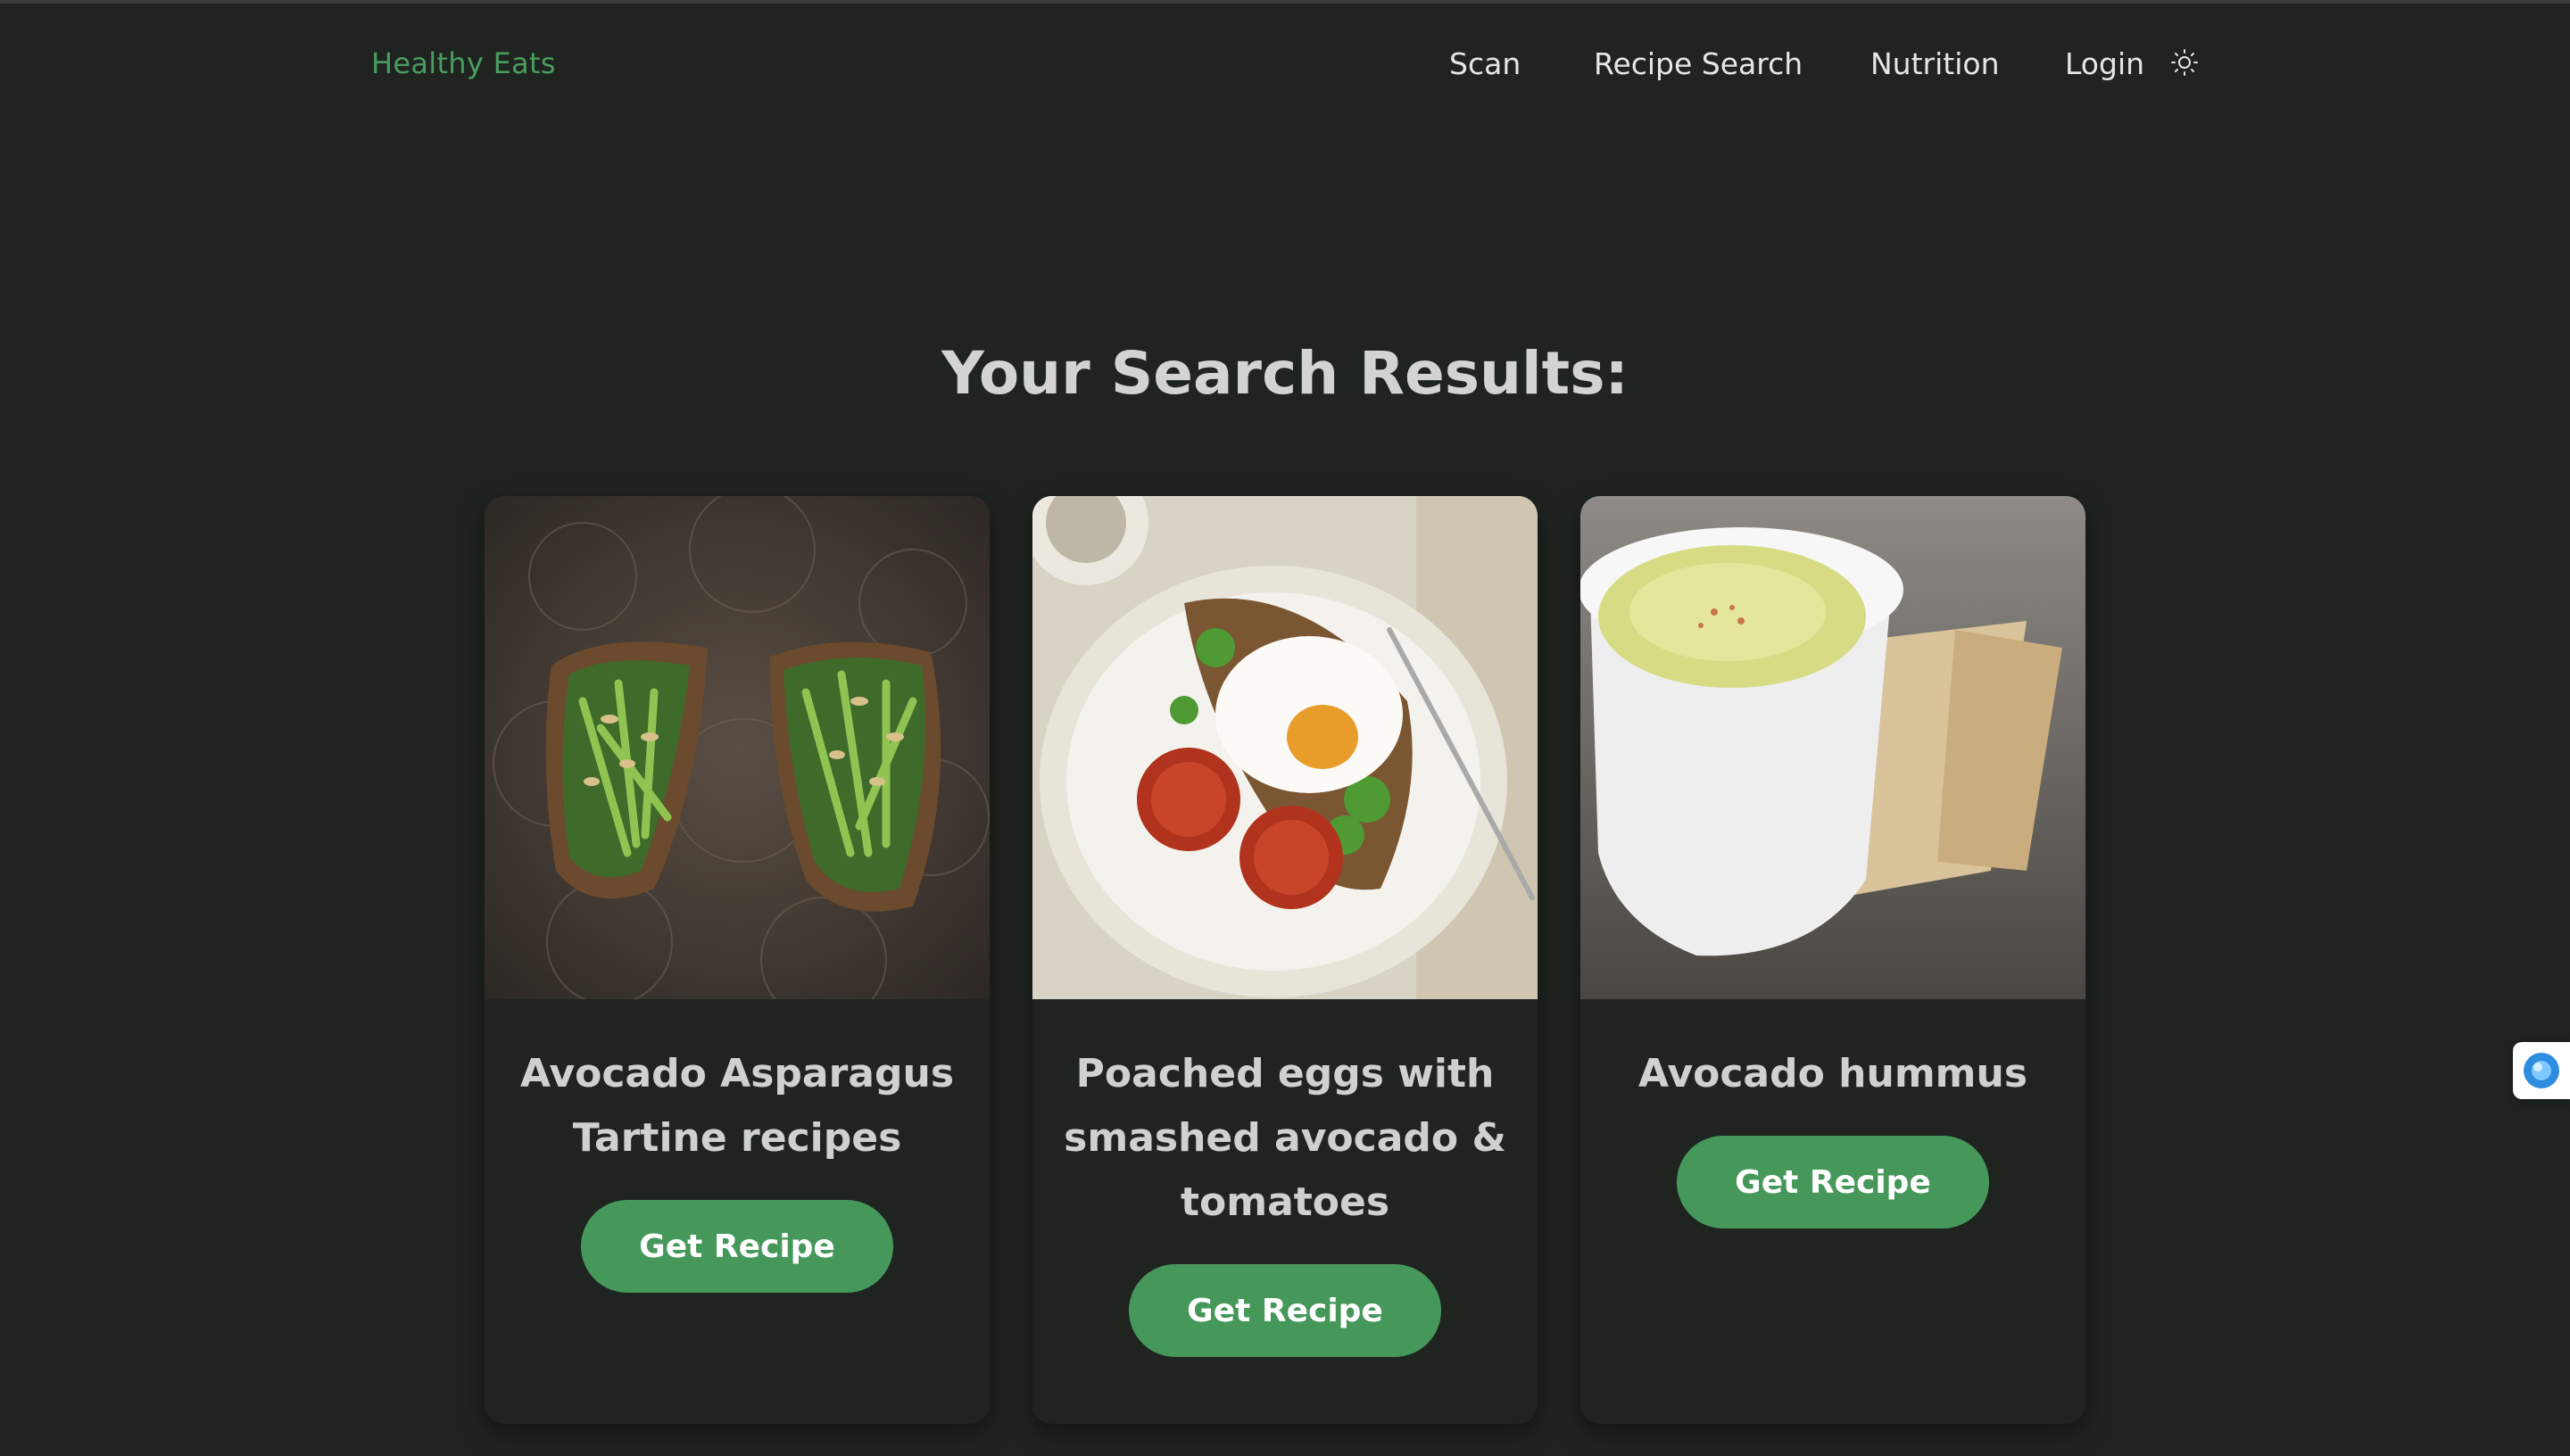 This screenshot has height=1456, width=2570. What do you see at coordinates (464, 63) in the screenshot?
I see `brand-logo: Healthy Eats` at bounding box center [464, 63].